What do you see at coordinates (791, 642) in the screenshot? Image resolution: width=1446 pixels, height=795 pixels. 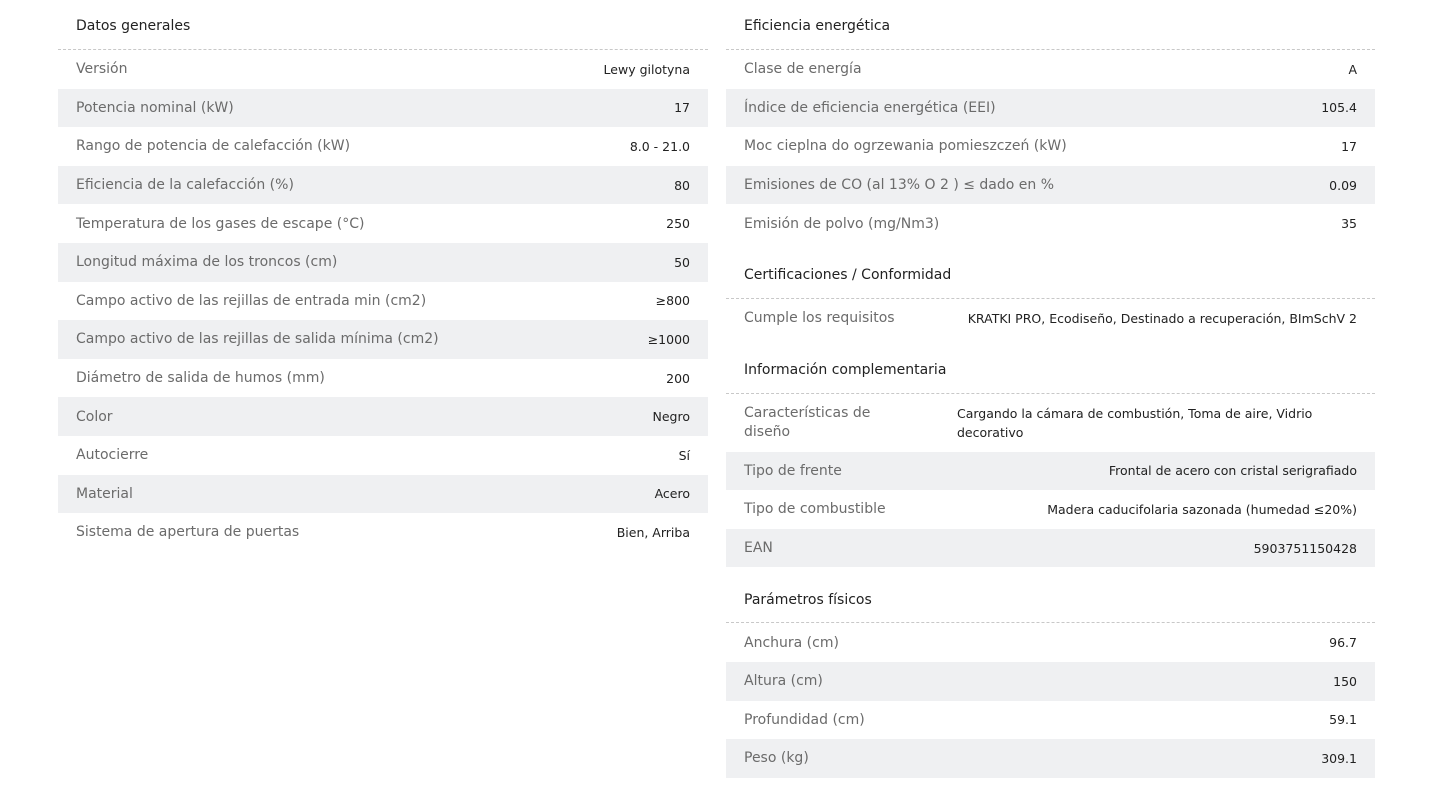 I see `spec-label: Anchura (cm)` at bounding box center [791, 642].